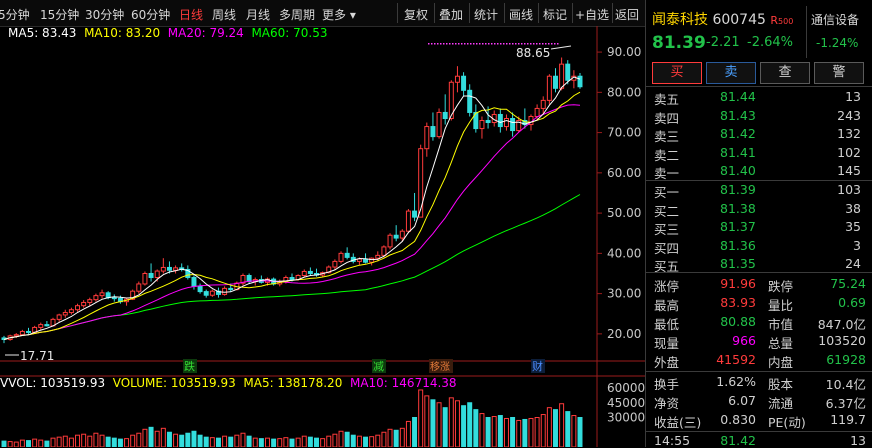 This screenshot has width=872, height=448. Describe the element at coordinates (759, 153) in the screenshot. I see `ask-row: 卖二 81.41 102` at that location.